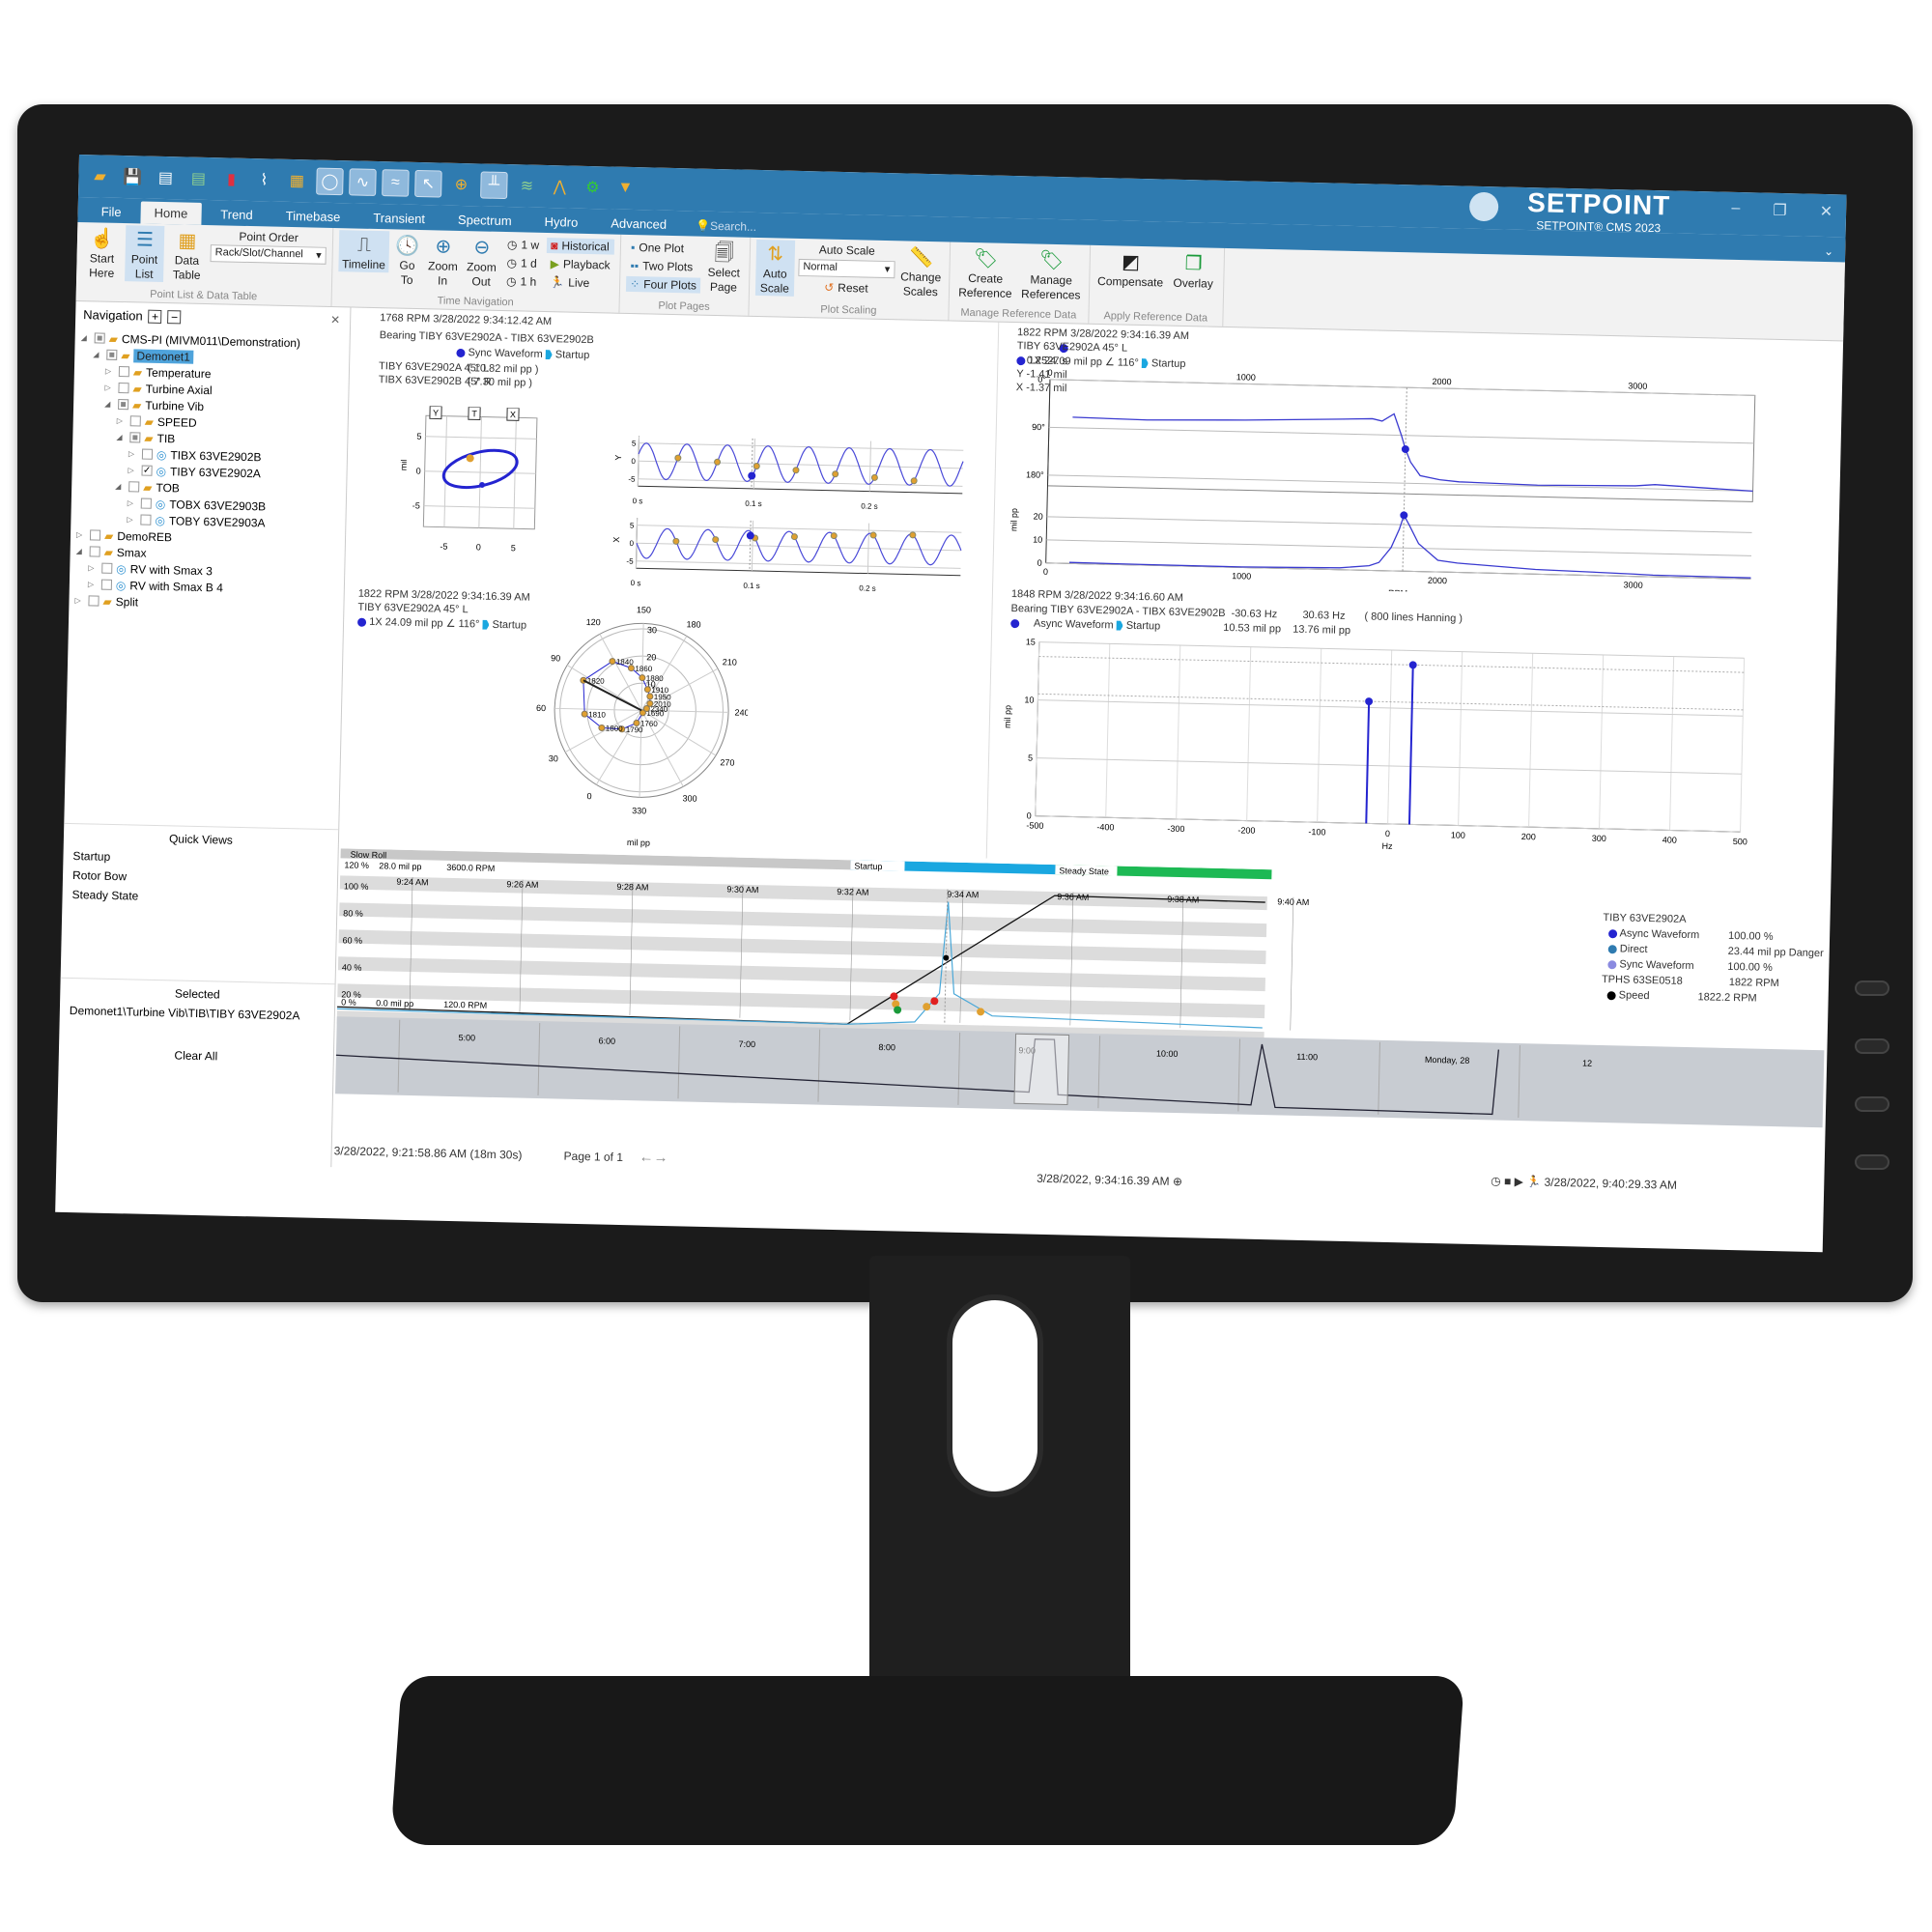 This screenshot has width=1932, height=1932. Describe the element at coordinates (171, 213) in the screenshot. I see `tab-home: Home` at that location.